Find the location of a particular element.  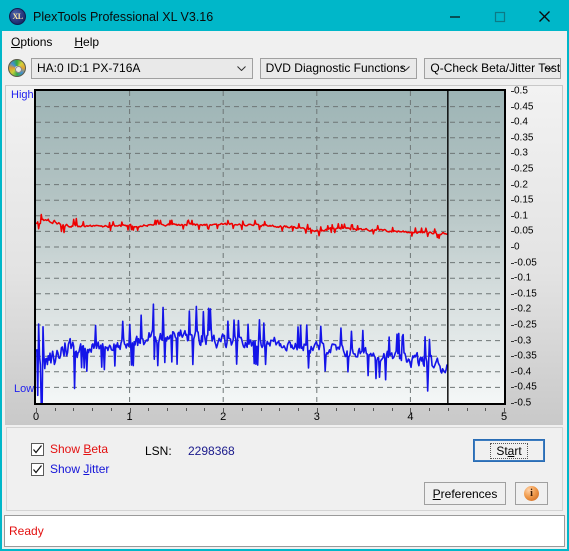

start-button: Start is located at coordinates (509, 450).